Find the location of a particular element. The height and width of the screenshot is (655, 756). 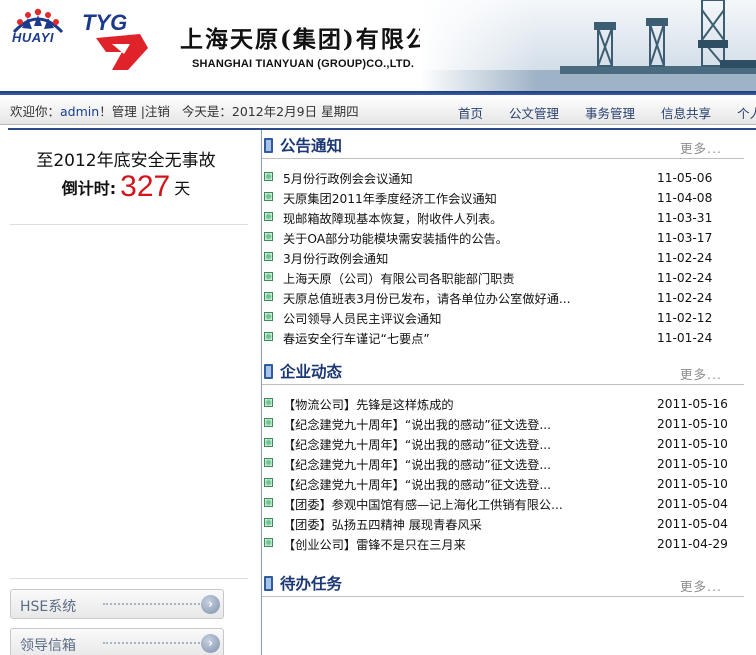

list-item: 上海天原（公司）有限公司各职能部门职责 11-02-24 is located at coordinates (509, 278).